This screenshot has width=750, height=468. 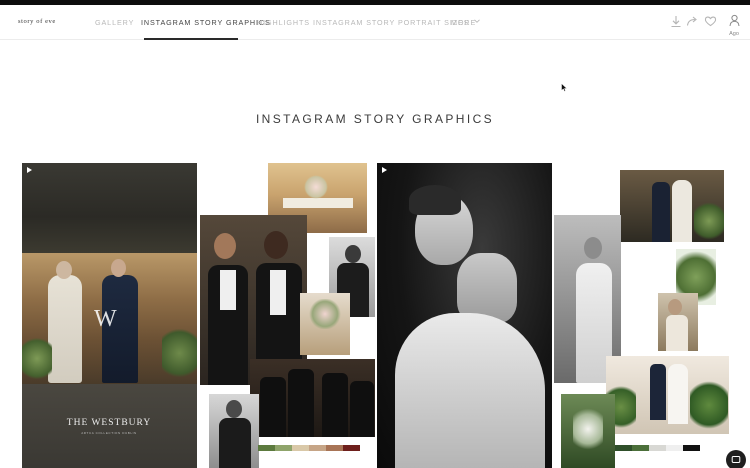 I want to click on chat-button, so click(x=736, y=459).